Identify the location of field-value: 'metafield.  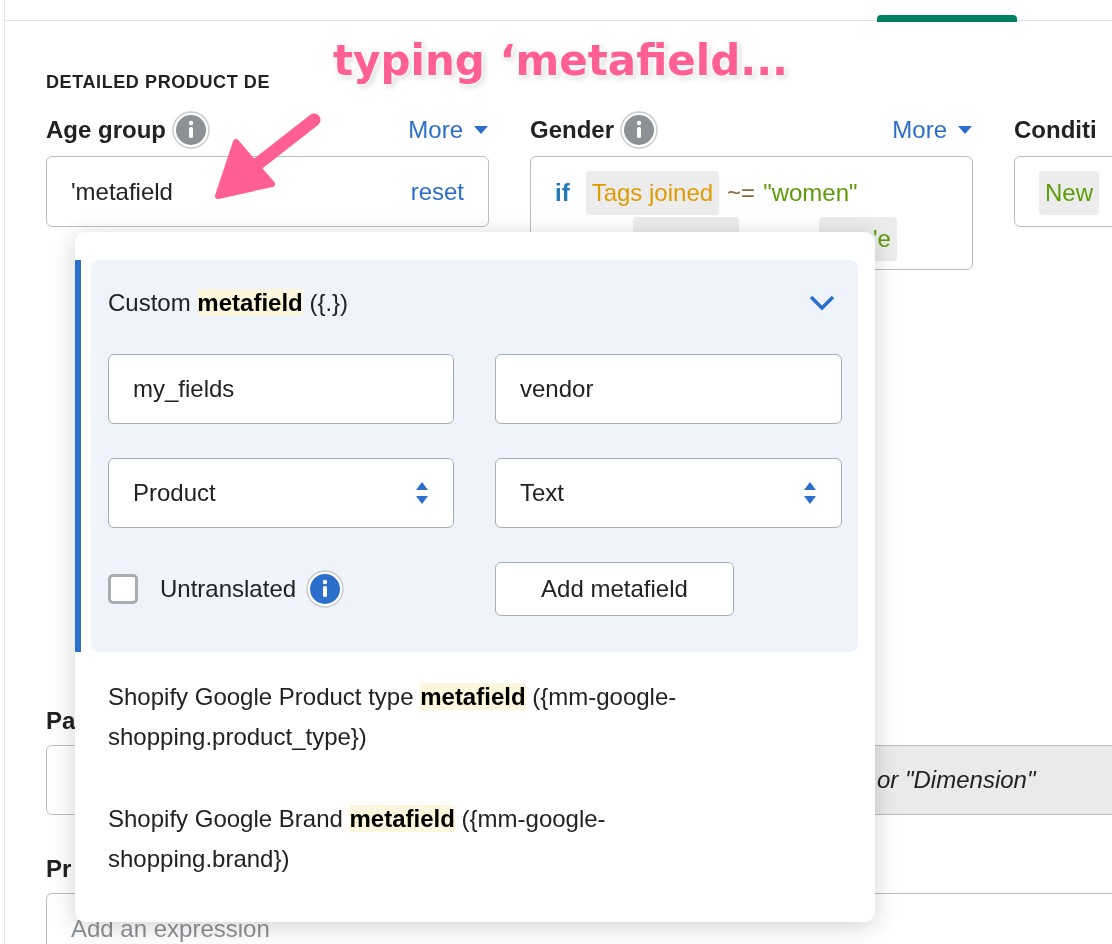
(122, 191).